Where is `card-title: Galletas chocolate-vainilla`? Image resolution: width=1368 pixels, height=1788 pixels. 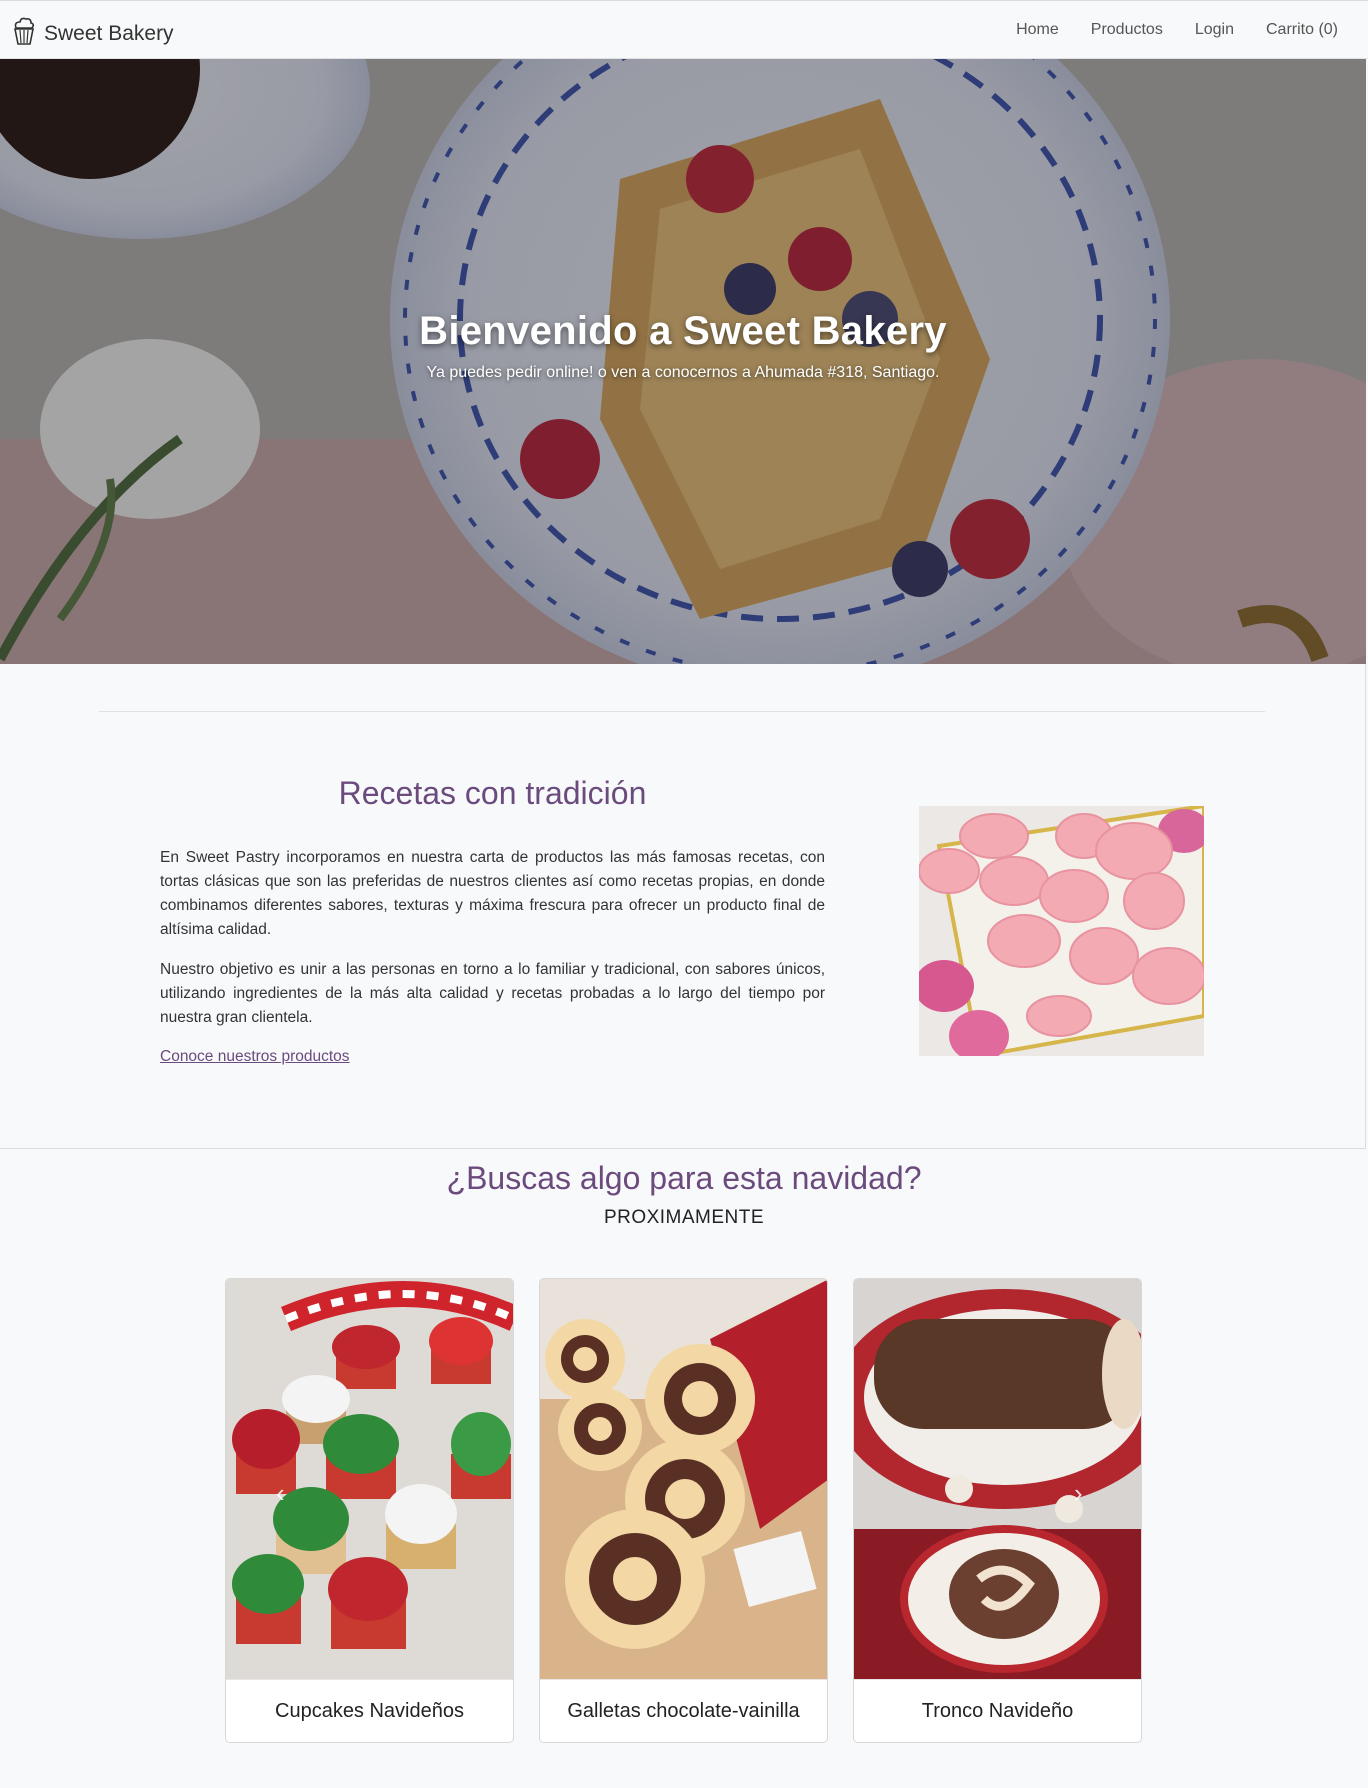 card-title: Galletas chocolate-vainilla is located at coordinates (683, 1710).